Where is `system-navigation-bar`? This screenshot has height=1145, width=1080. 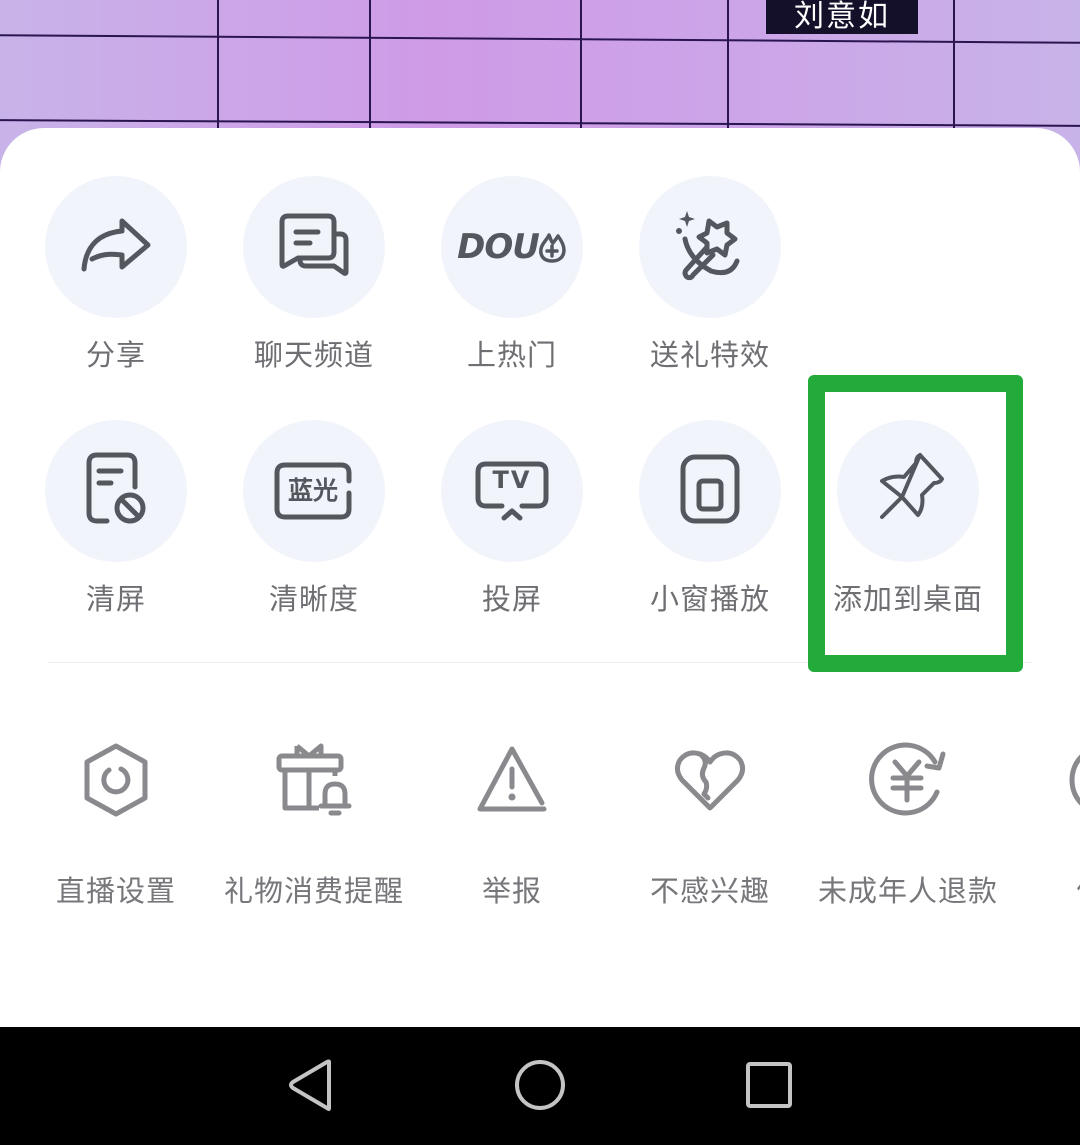
system-navigation-bar is located at coordinates (540, 1086).